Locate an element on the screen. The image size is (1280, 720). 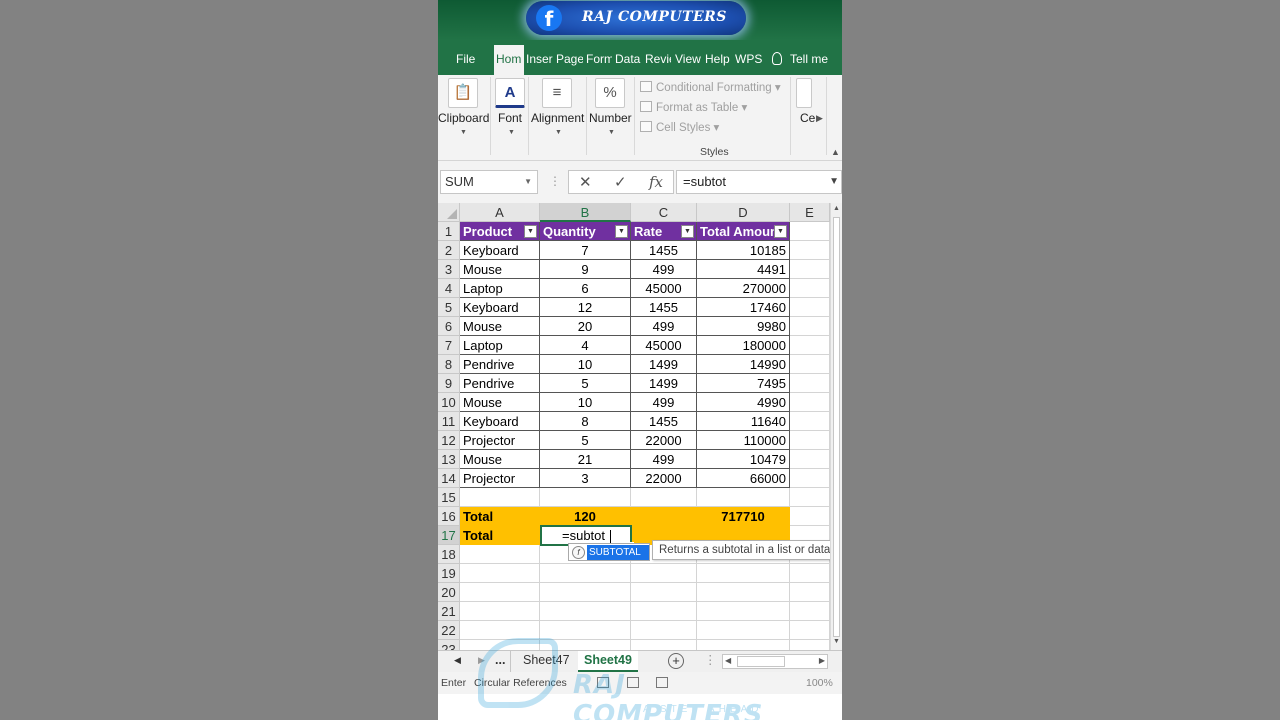
row-header: 13 is located at coordinates (449, 459).